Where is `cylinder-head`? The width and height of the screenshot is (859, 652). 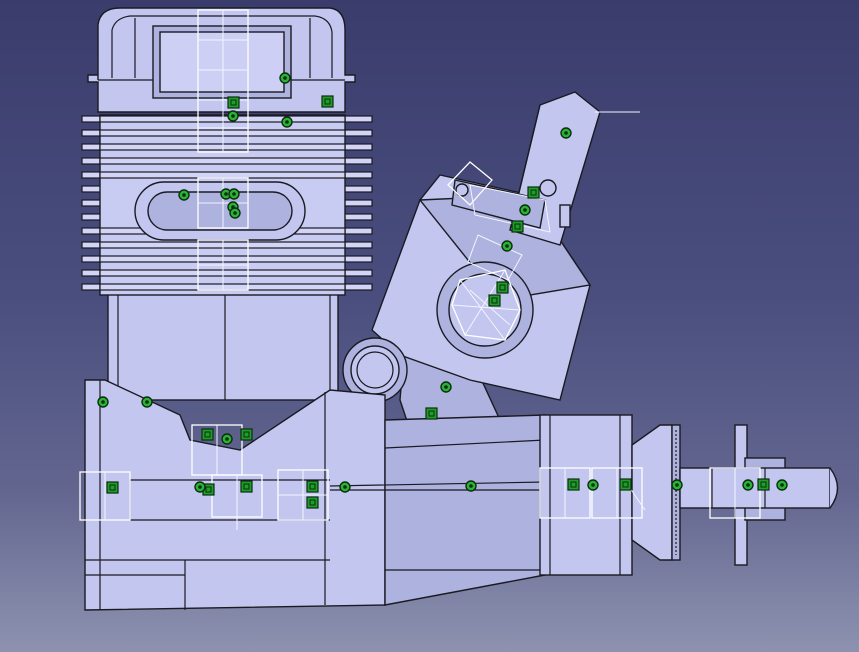
cylinder-head is located at coordinates (221, 60).